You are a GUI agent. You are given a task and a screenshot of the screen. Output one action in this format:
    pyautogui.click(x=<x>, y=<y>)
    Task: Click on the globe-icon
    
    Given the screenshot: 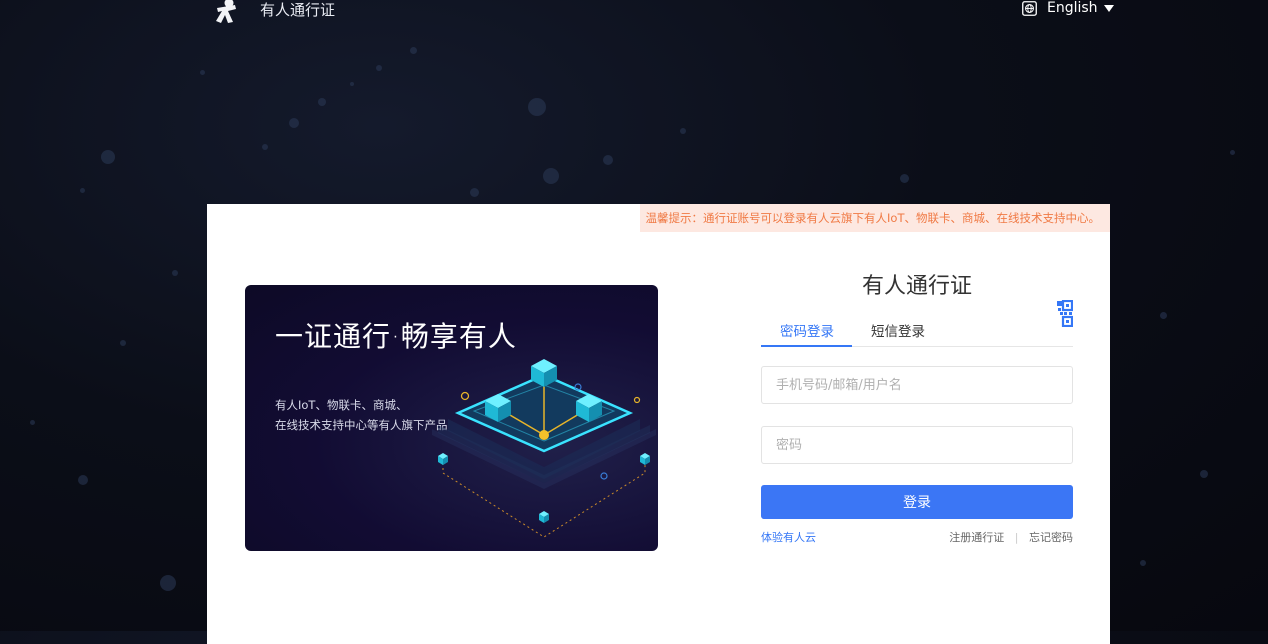 What is the action you would take?
    pyautogui.click(x=1029, y=8)
    